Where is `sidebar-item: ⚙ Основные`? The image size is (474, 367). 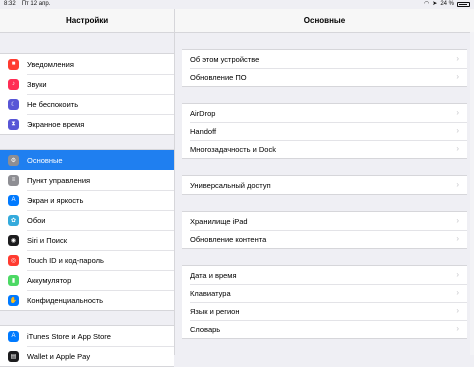 sidebar-item: ⚙ Основные is located at coordinates (87, 160).